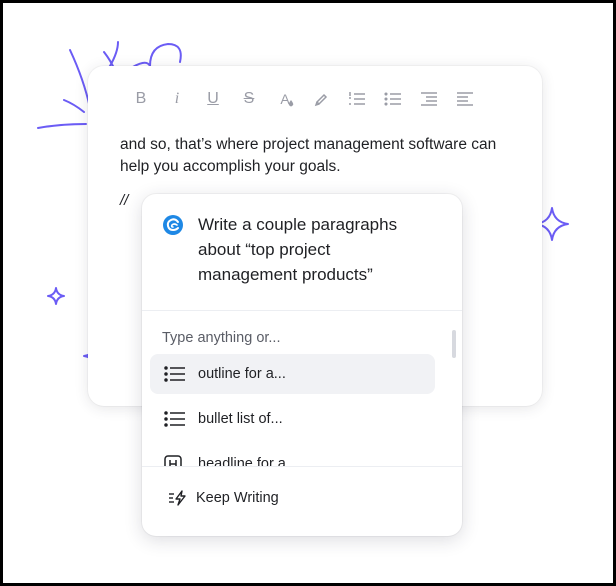 The image size is (616, 586). I want to click on highlight-button, so click(321, 99).